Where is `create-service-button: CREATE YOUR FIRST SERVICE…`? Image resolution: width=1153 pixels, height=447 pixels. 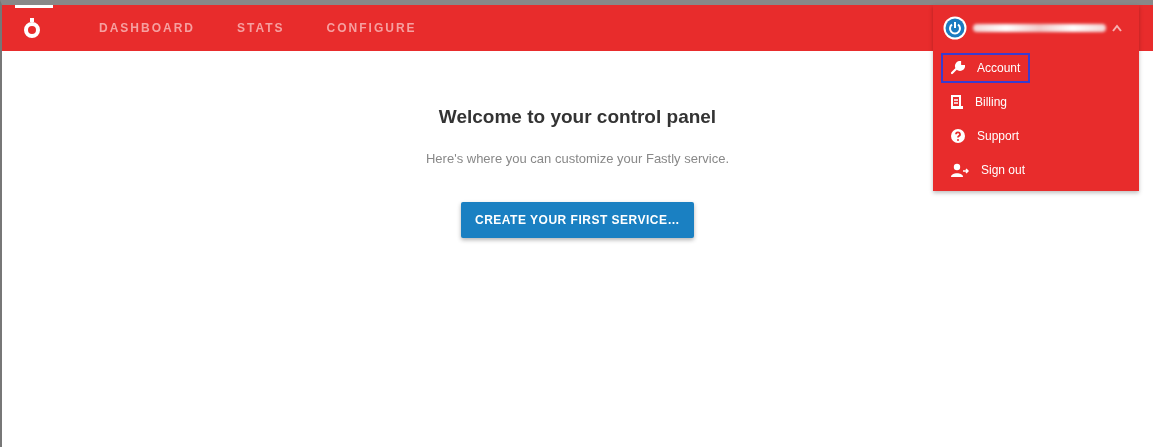 create-service-button: CREATE YOUR FIRST SERVICE… is located at coordinates (577, 220).